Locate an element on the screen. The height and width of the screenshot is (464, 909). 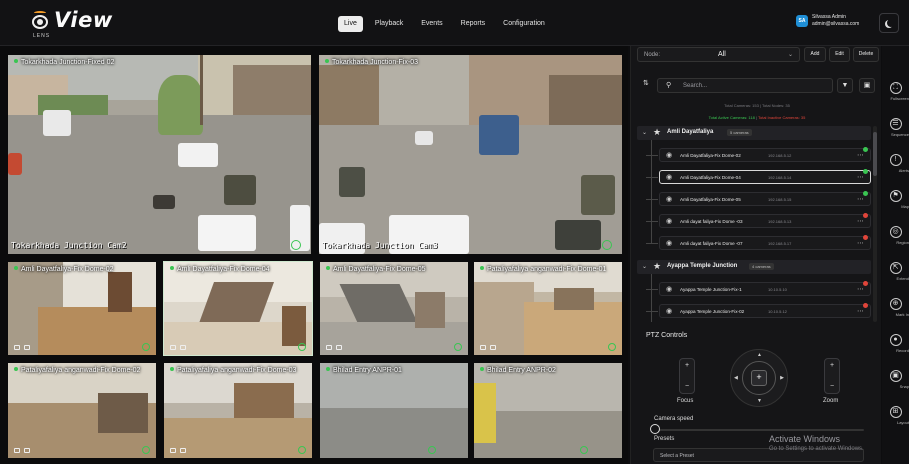
node-label: Node: is located at coordinates (652, 55).